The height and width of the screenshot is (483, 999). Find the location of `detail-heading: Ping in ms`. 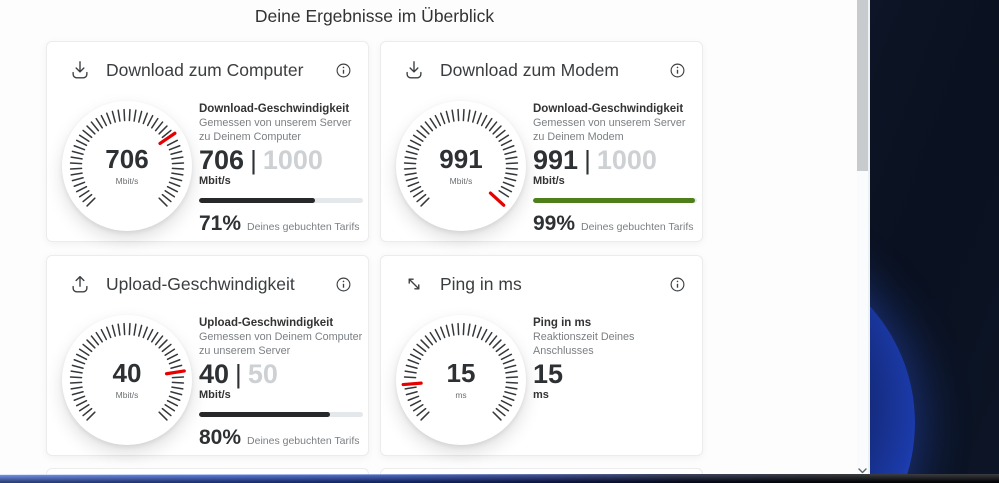

detail-heading: Ping in ms is located at coordinates (562, 323).